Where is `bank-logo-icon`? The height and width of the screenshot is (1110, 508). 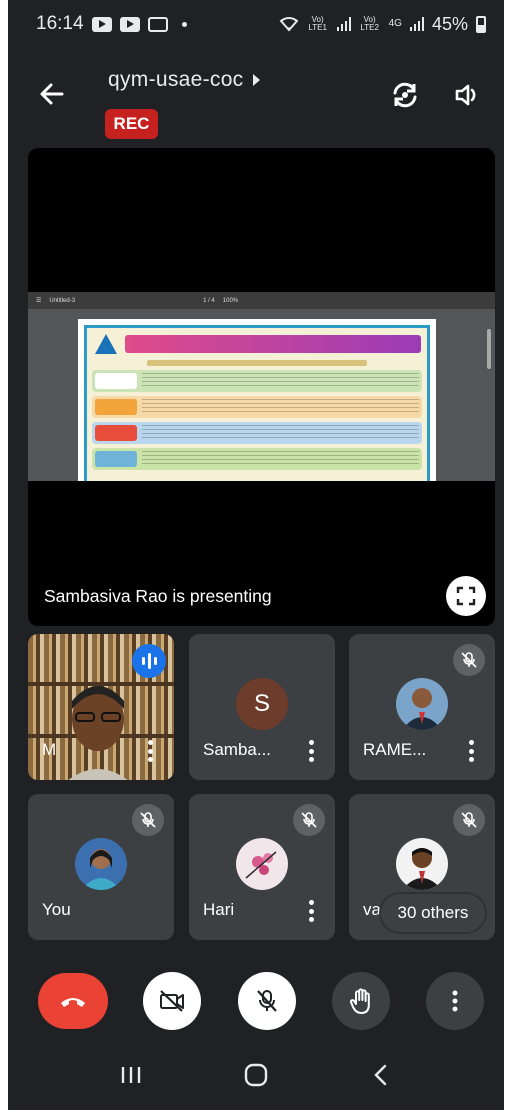 bank-logo-icon is located at coordinates (106, 344).